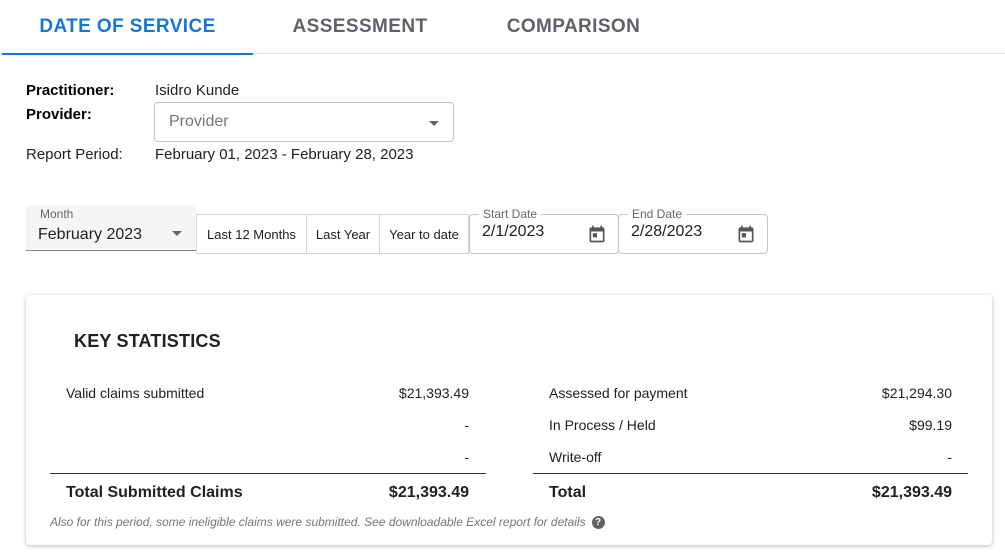  What do you see at coordinates (575, 457) in the screenshot?
I see `stat-label: Write-off` at bounding box center [575, 457].